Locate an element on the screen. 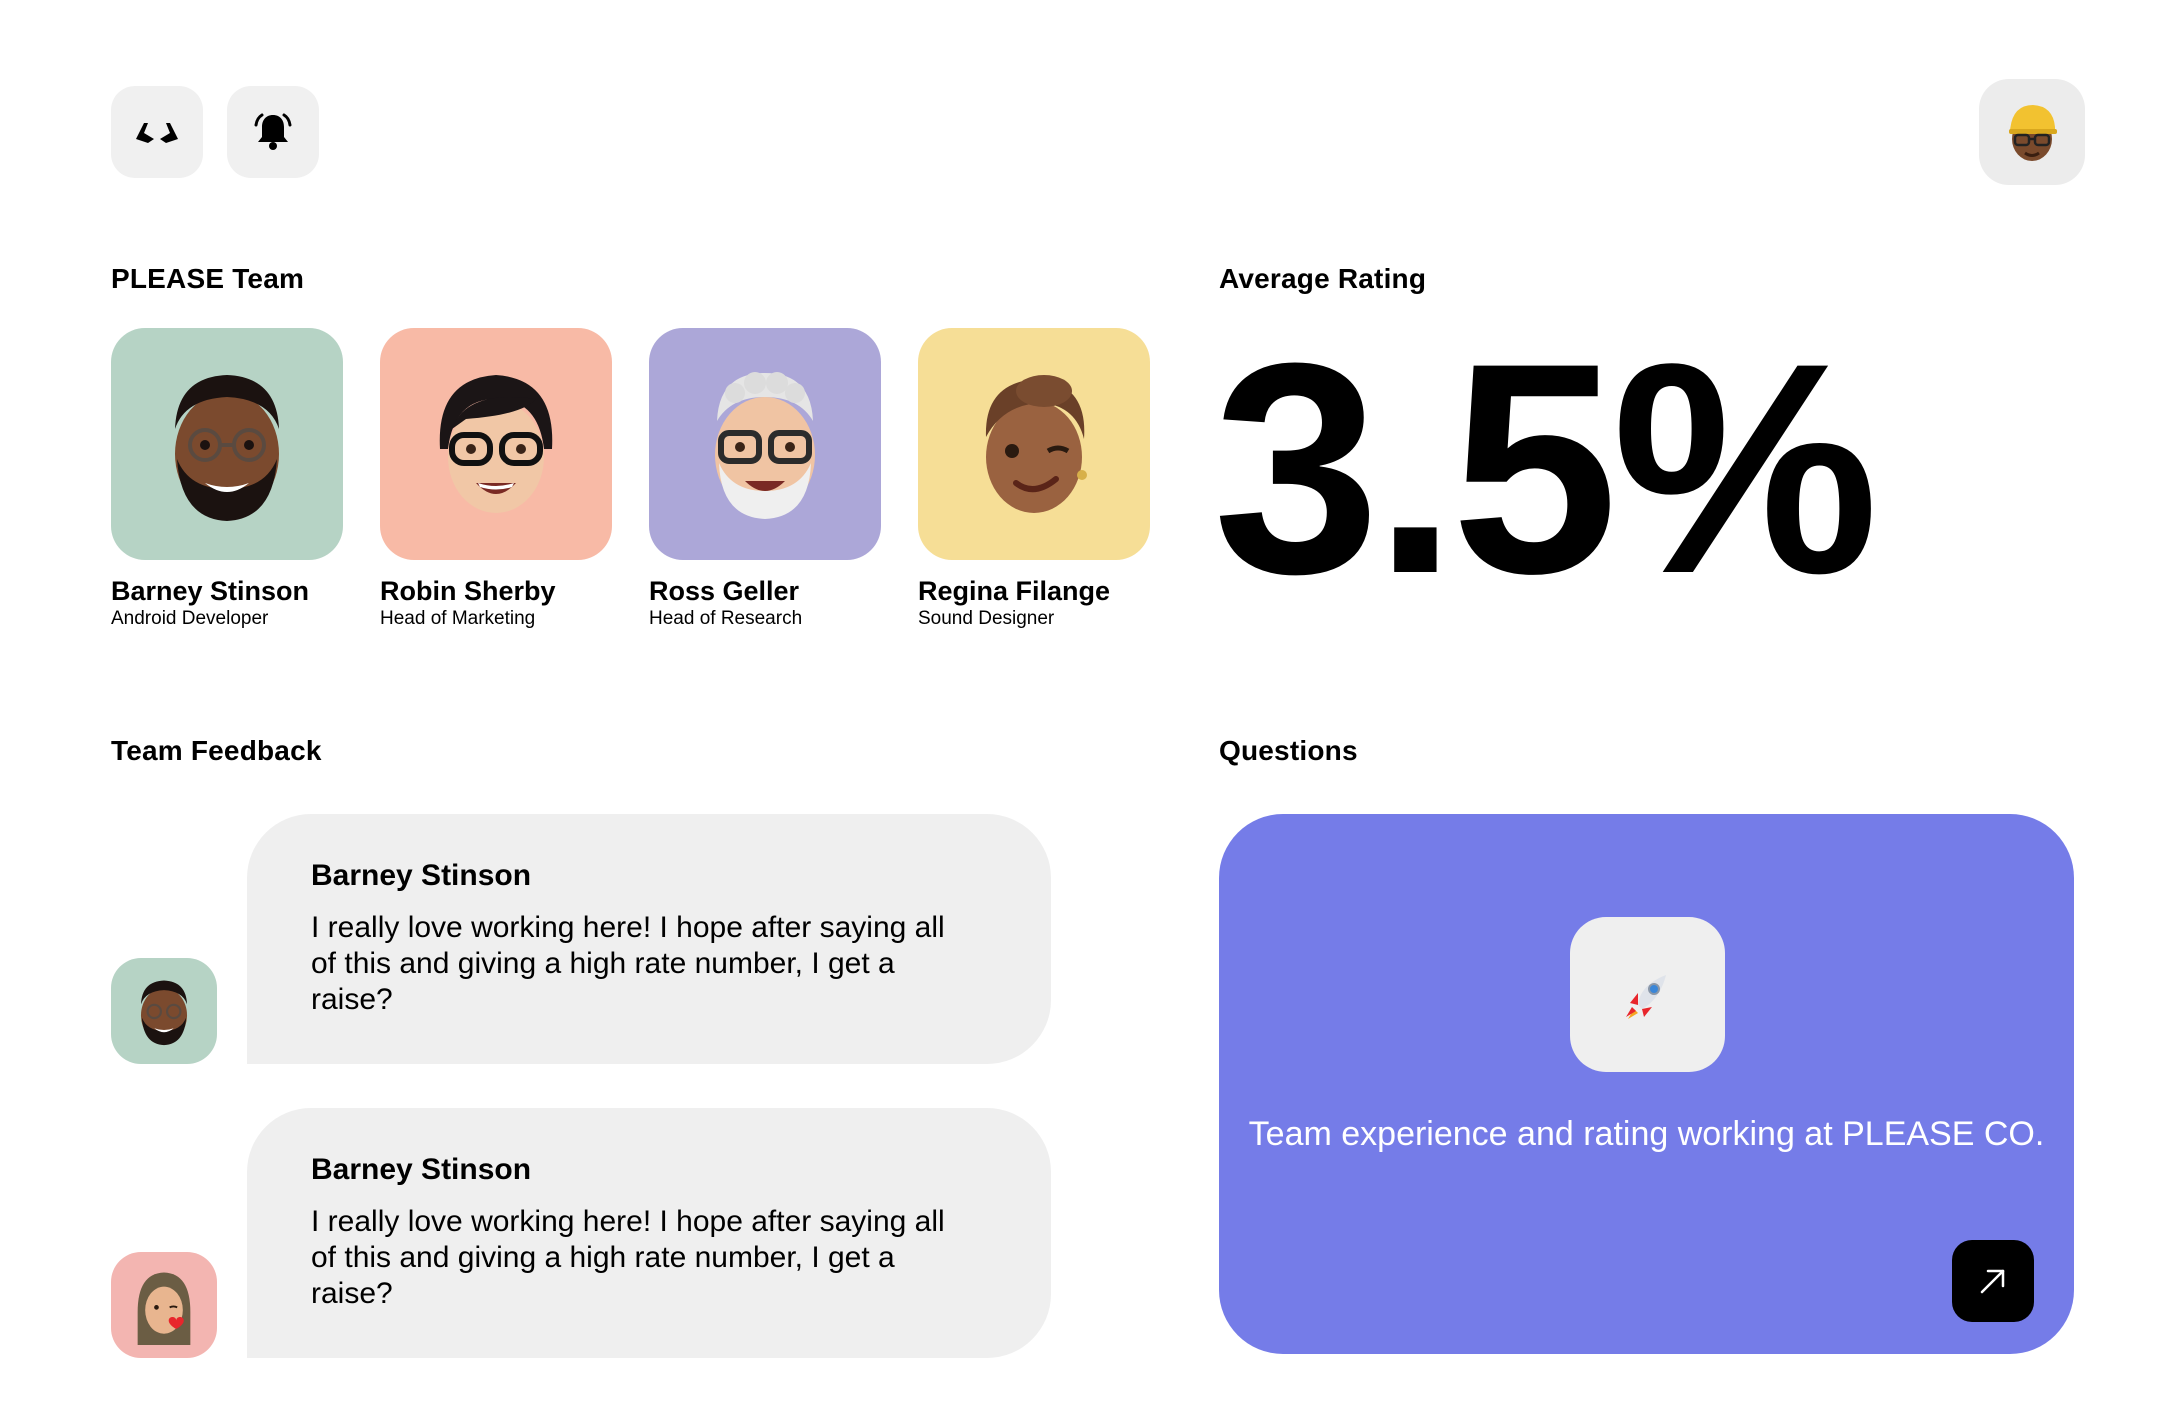  member-role: Head of Research is located at coordinates (726, 618).